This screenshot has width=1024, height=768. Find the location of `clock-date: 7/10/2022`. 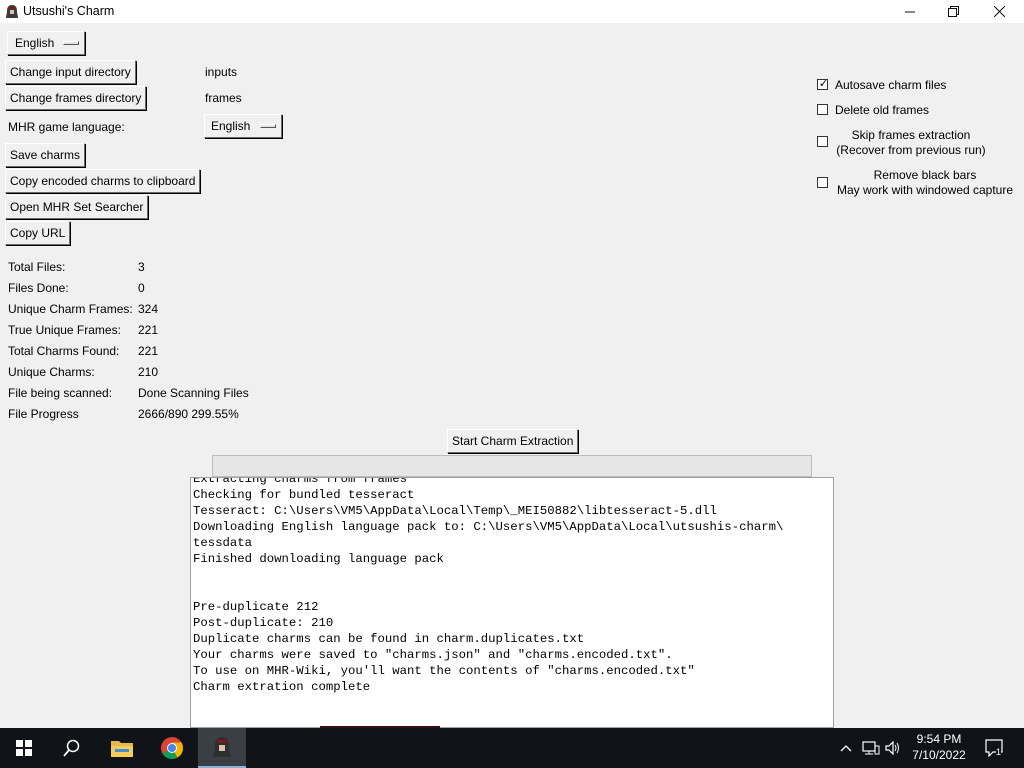

clock-date: 7/10/2022 is located at coordinates (939, 755).